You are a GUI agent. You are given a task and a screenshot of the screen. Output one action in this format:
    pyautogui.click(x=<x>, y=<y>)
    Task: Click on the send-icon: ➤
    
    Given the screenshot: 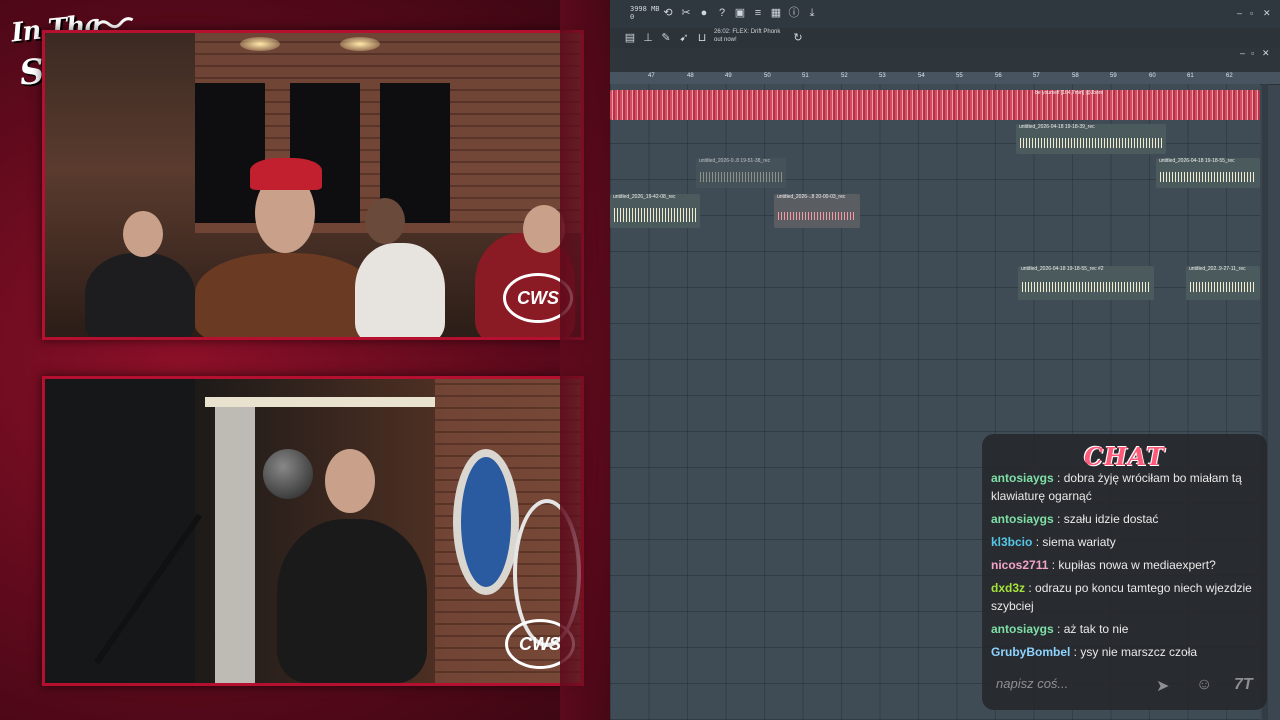 What is the action you would take?
    pyautogui.click(x=1162, y=686)
    